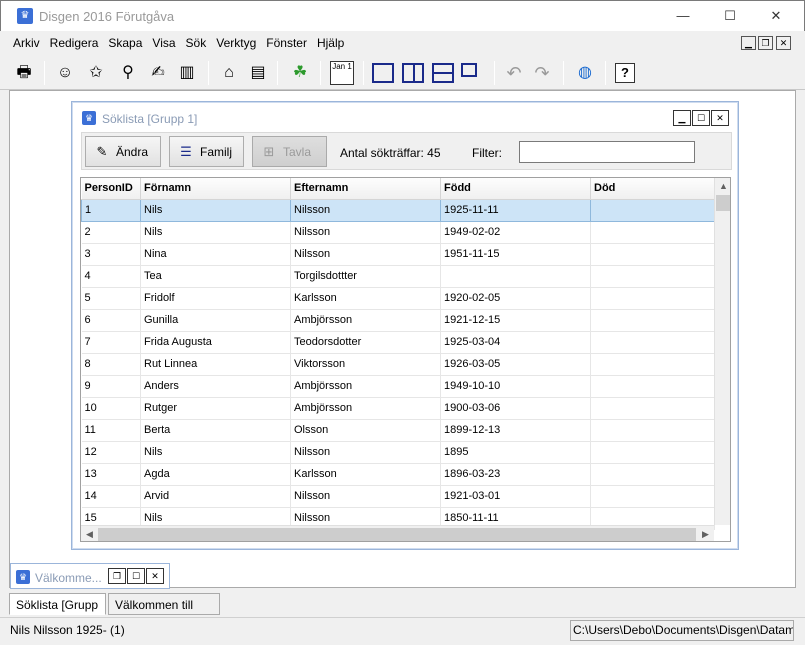  I want to click on tab-welcome: Välkommen till Disgen, so click(164, 613).